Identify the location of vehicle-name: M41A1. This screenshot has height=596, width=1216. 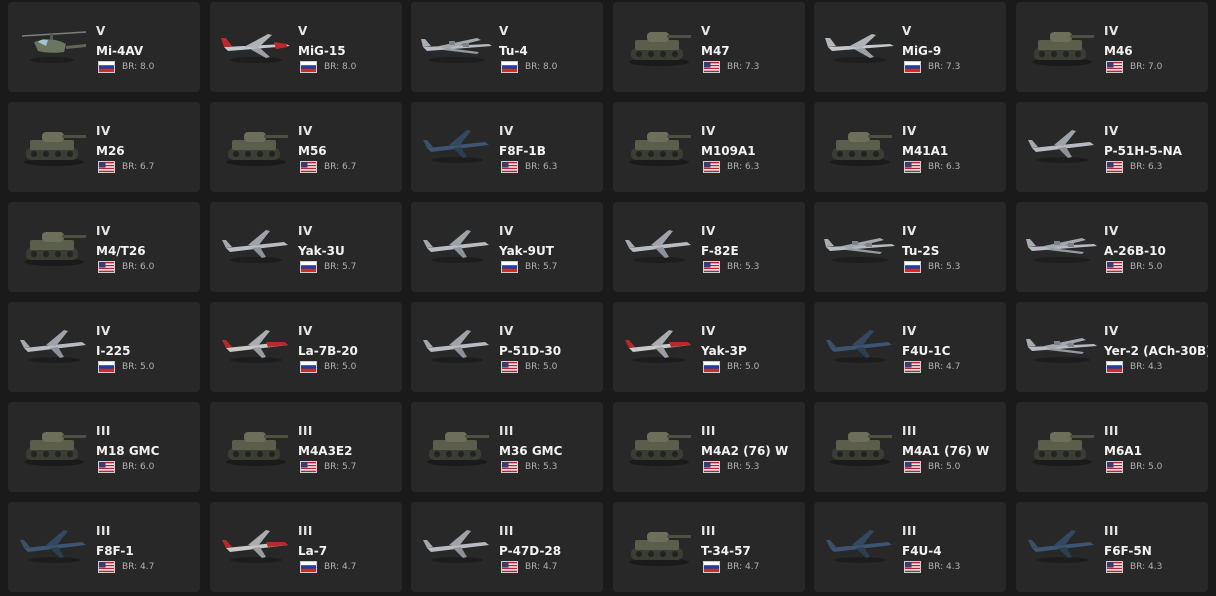
(925, 151).